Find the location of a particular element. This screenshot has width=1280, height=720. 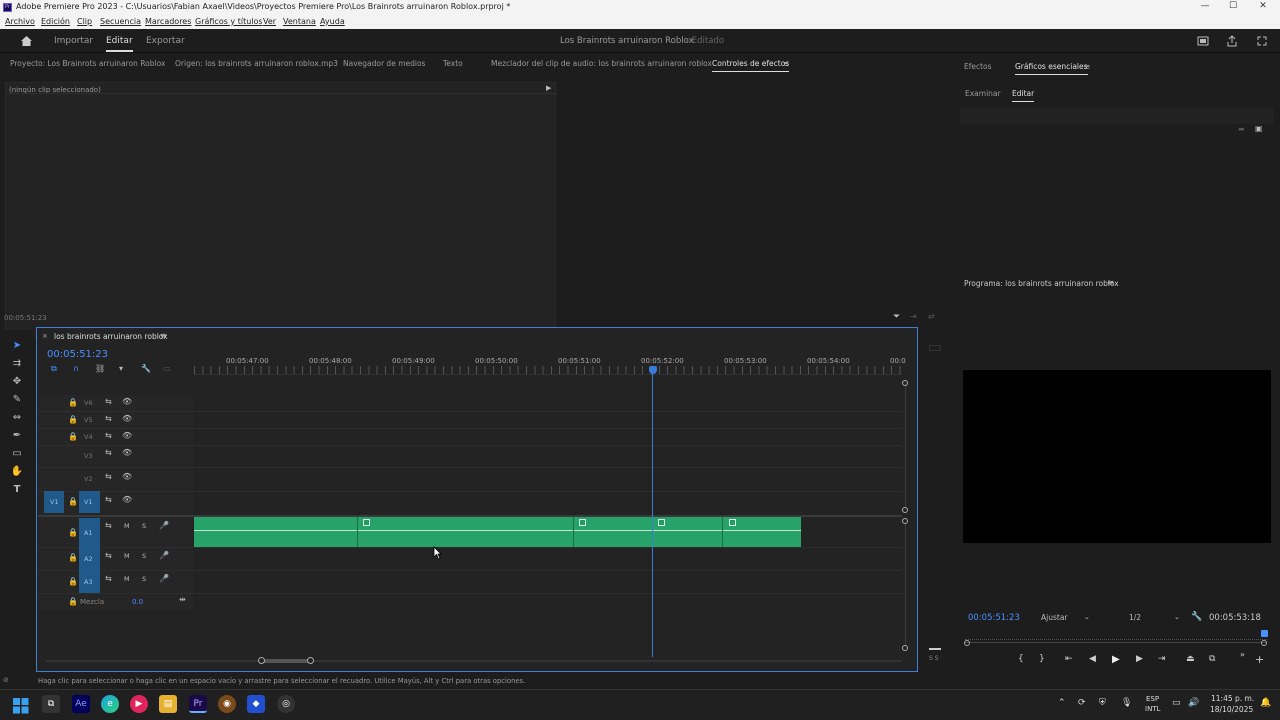

home-icon is located at coordinates (26, 41).